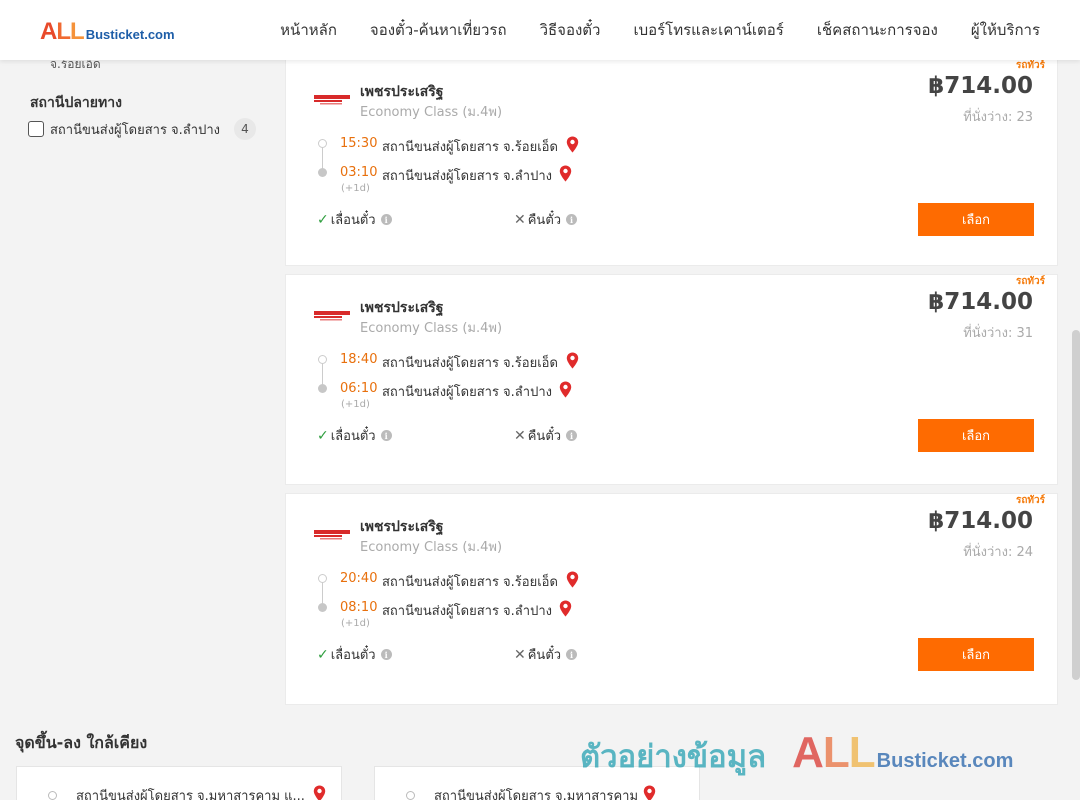  Describe the element at coordinates (570, 30) in the screenshot. I see `nav-how-to-book: วิธีจองตั๋ว` at that location.